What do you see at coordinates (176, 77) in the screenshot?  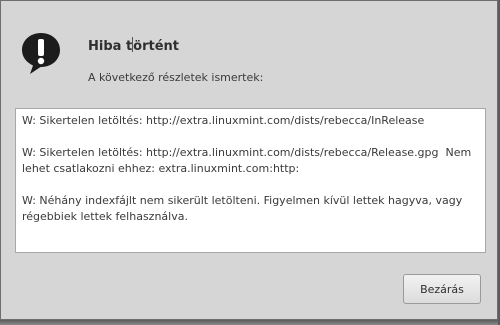 I see `dialog-subtitle: A következő részletek ismertek:` at bounding box center [176, 77].